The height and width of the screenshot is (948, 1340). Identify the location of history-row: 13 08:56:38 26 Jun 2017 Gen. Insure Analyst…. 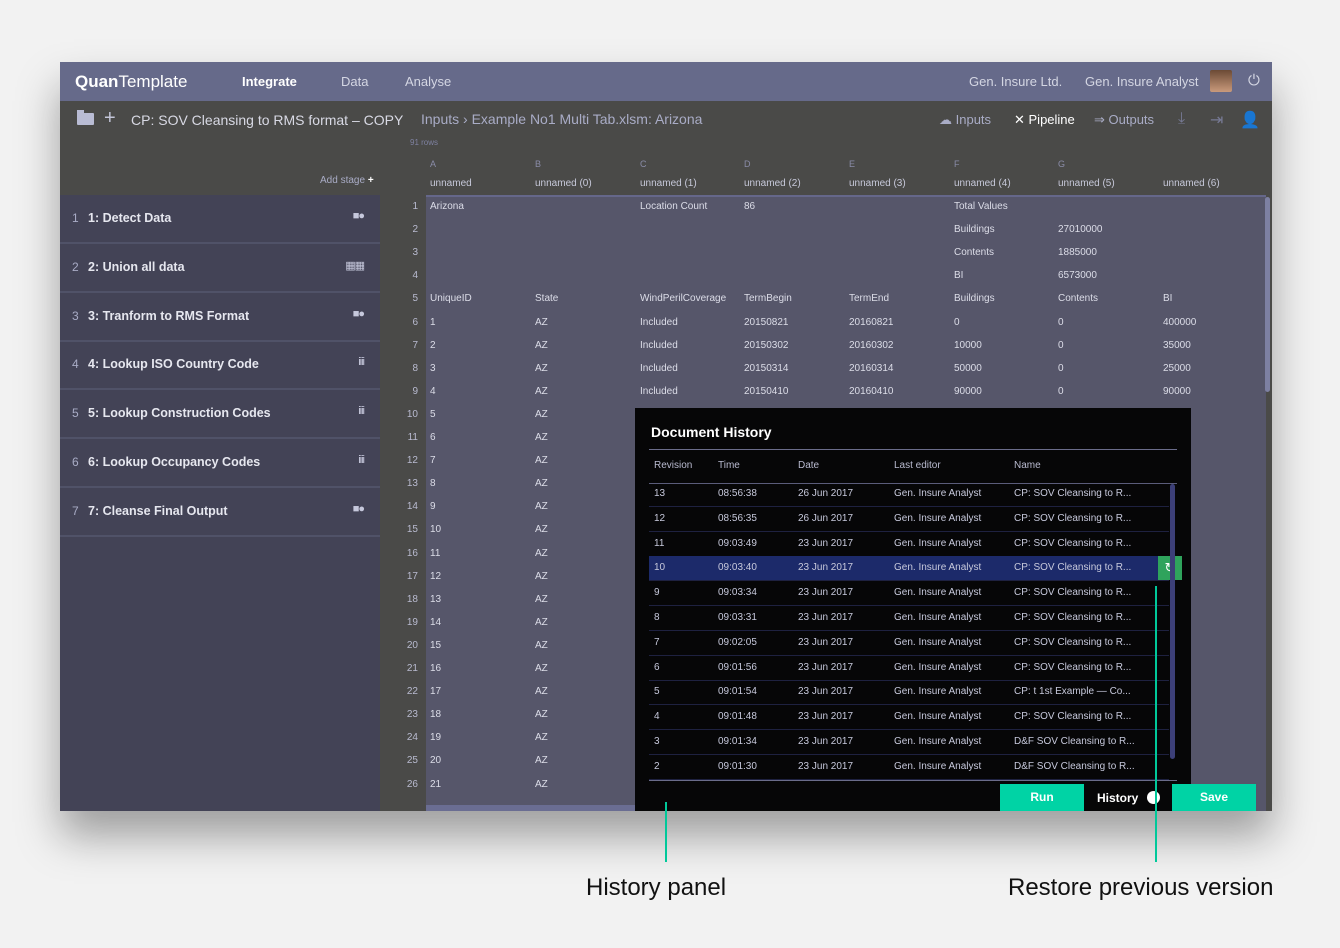
(909, 494).